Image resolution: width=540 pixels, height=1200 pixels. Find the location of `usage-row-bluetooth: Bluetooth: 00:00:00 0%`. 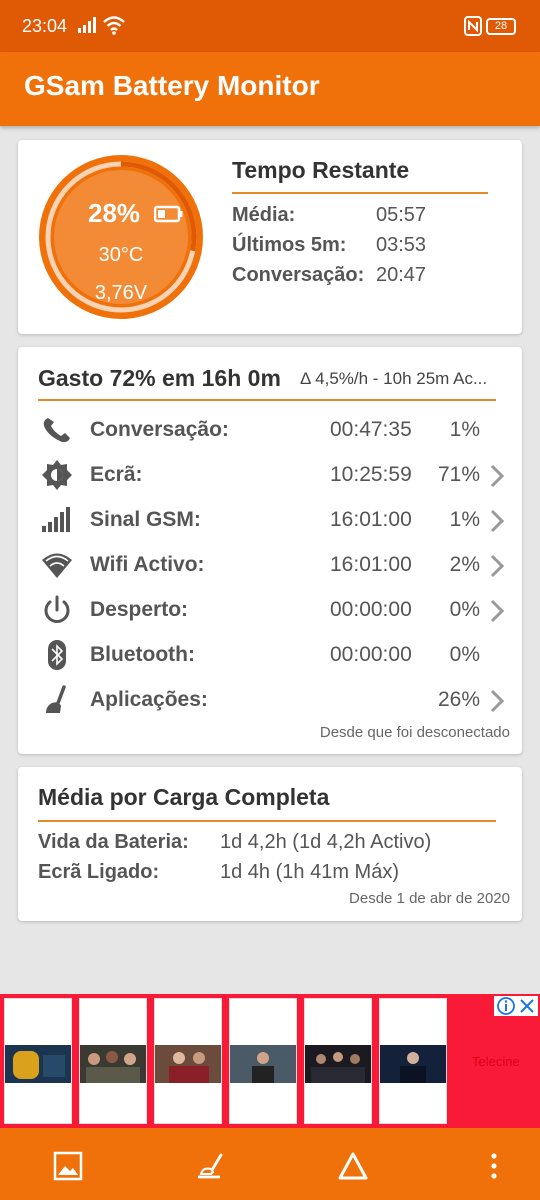

usage-row-bluetooth: Bluetooth: 00:00:00 0% is located at coordinates (270, 655).